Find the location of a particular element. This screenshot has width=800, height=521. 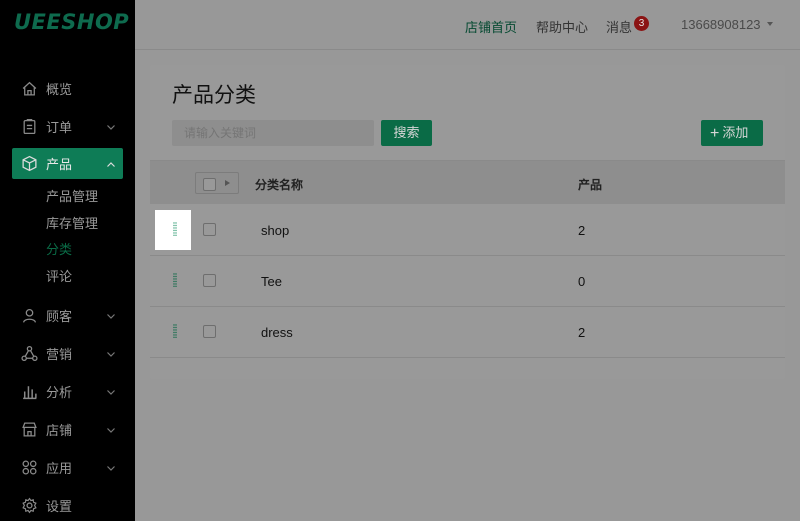

cube-icon is located at coordinates (29, 163).